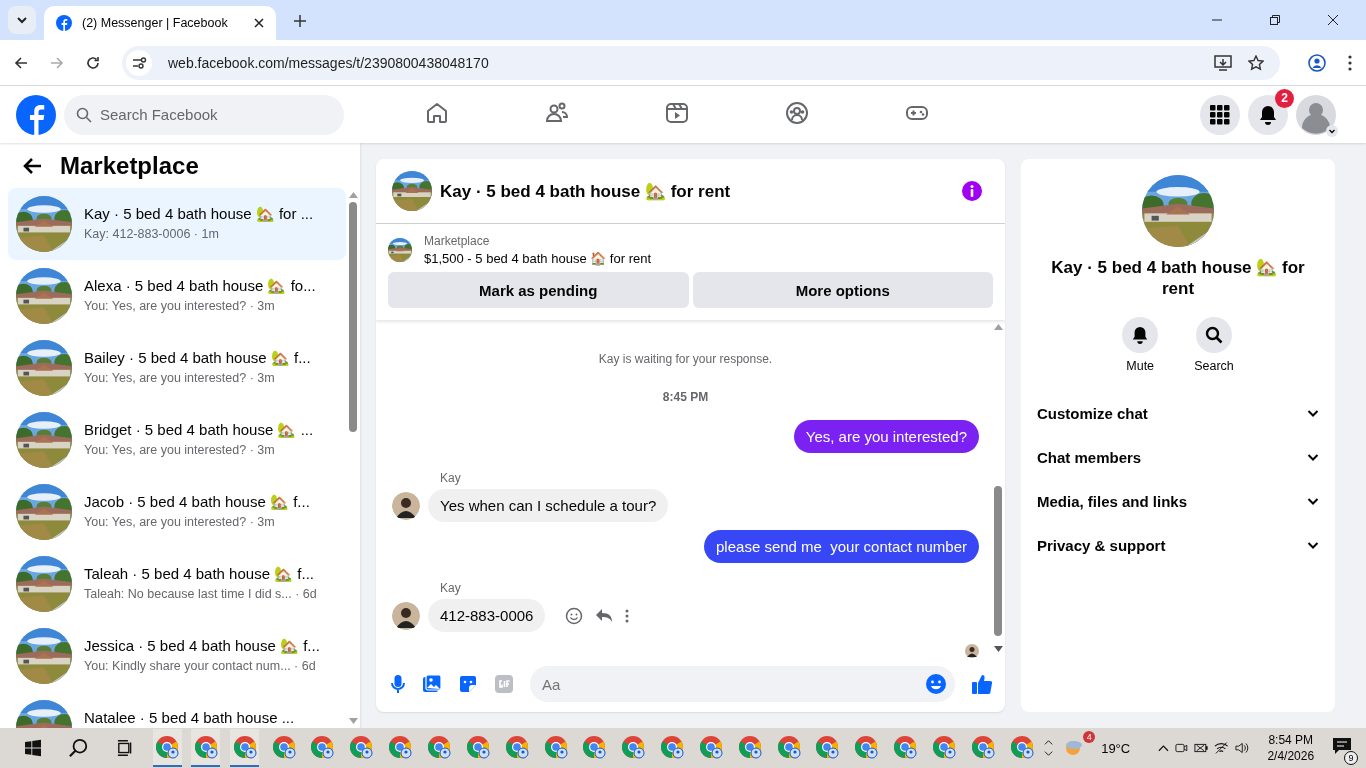 The width and height of the screenshot is (1366, 768). Describe the element at coordinates (1242, 748) in the screenshot. I see `volume-icon` at that location.